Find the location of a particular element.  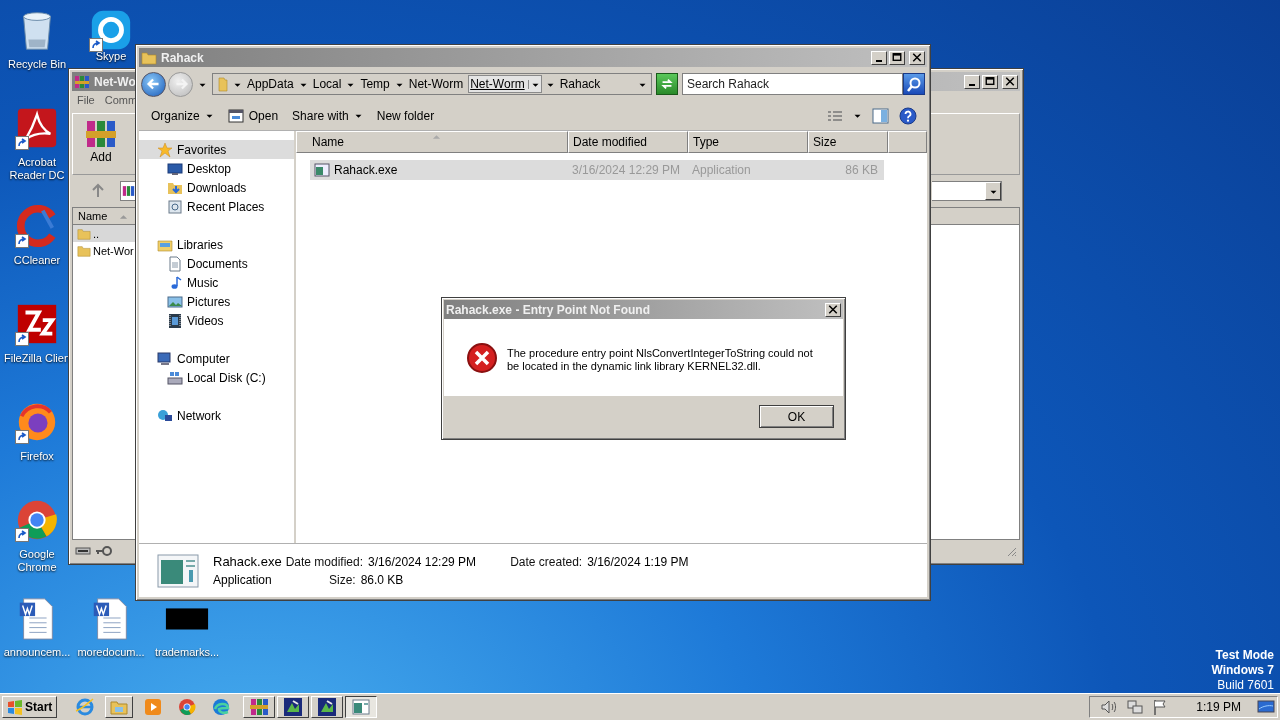

network-icon is located at coordinates (1135, 707).